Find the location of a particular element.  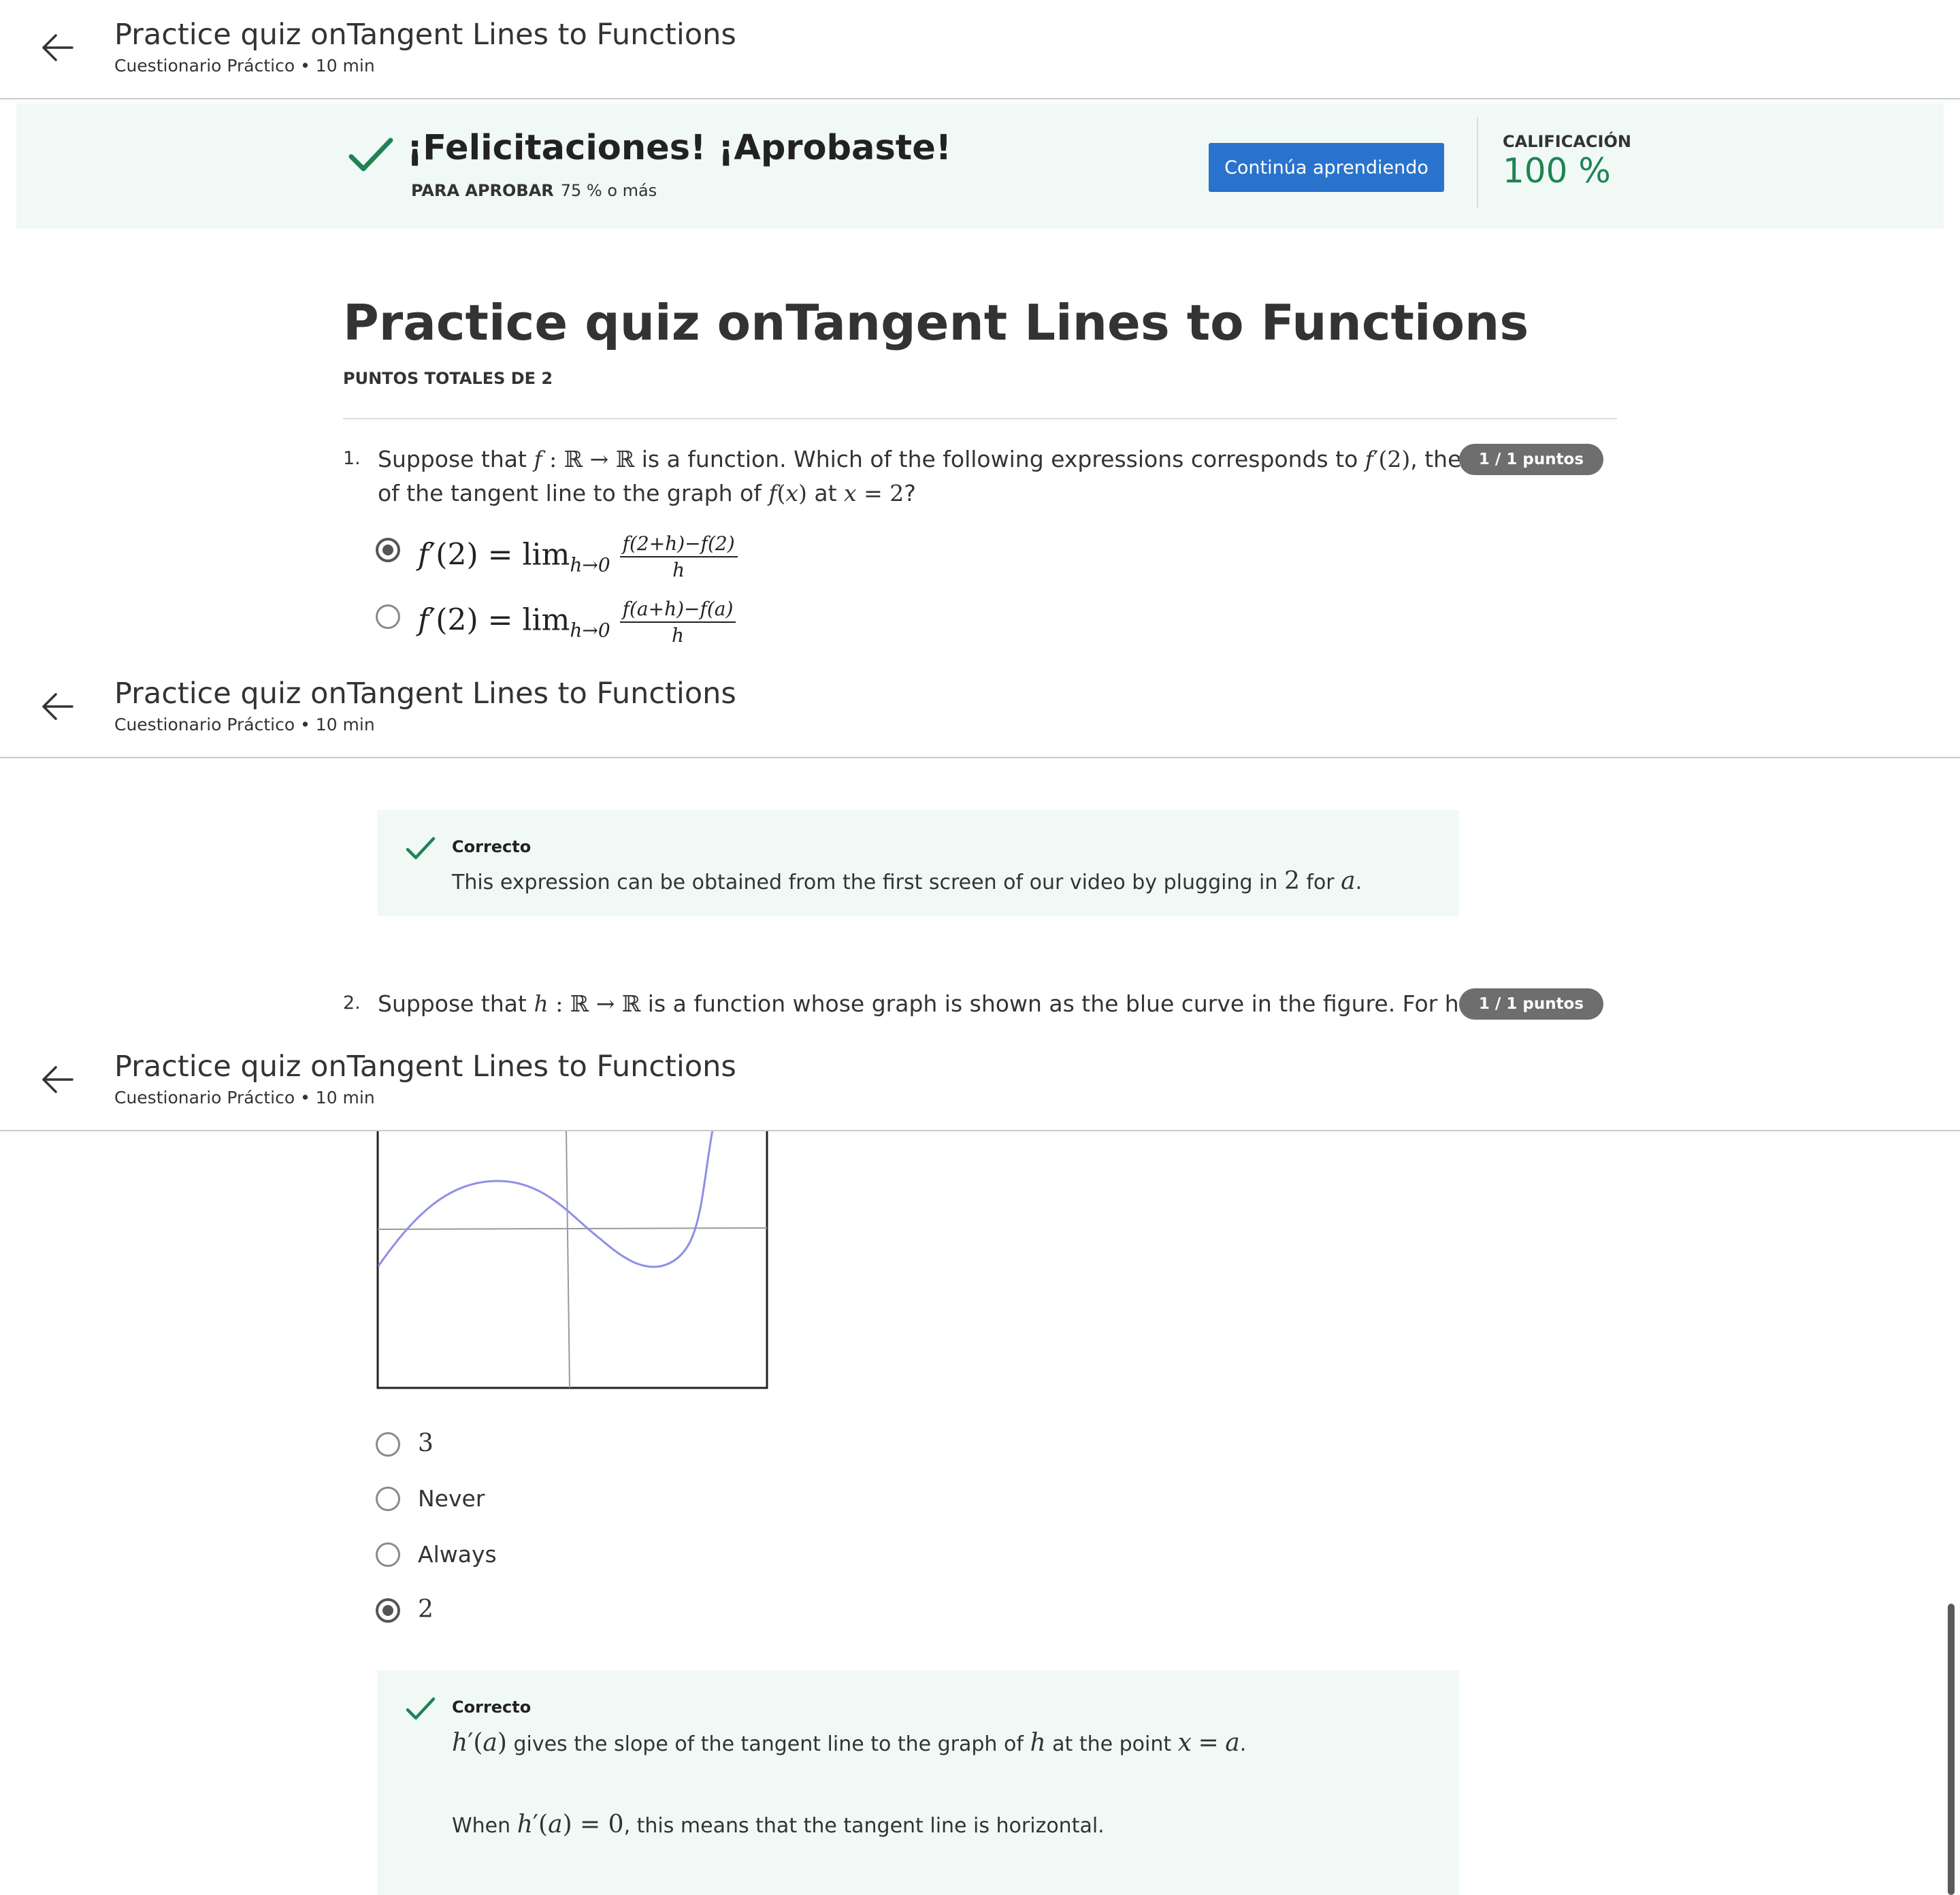

total-points: PUNTOS TOTALES DE 2 is located at coordinates (448, 378).